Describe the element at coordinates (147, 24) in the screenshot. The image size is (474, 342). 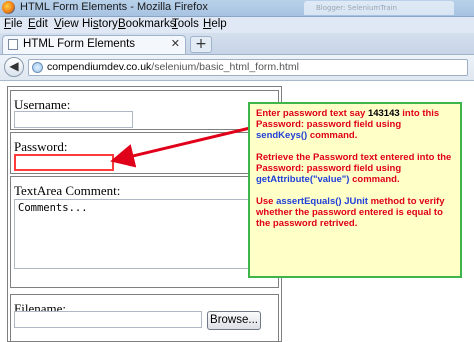
I see `menu-bookmarks: Bookmarks` at that location.